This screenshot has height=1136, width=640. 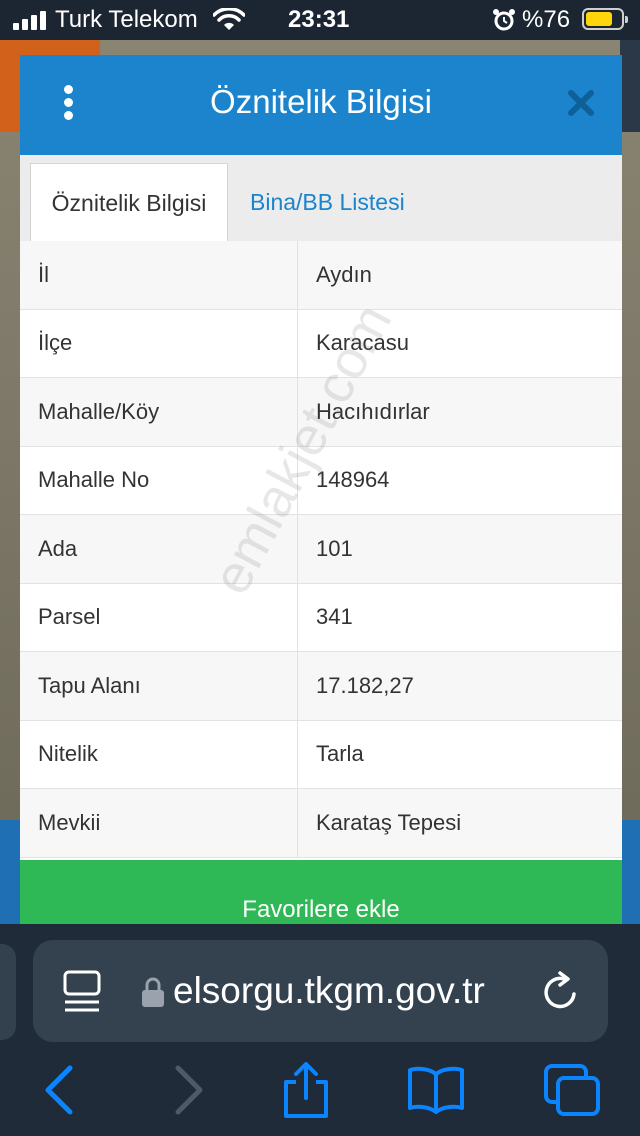 I want to click on tabs-icon, so click(x=572, y=1090).